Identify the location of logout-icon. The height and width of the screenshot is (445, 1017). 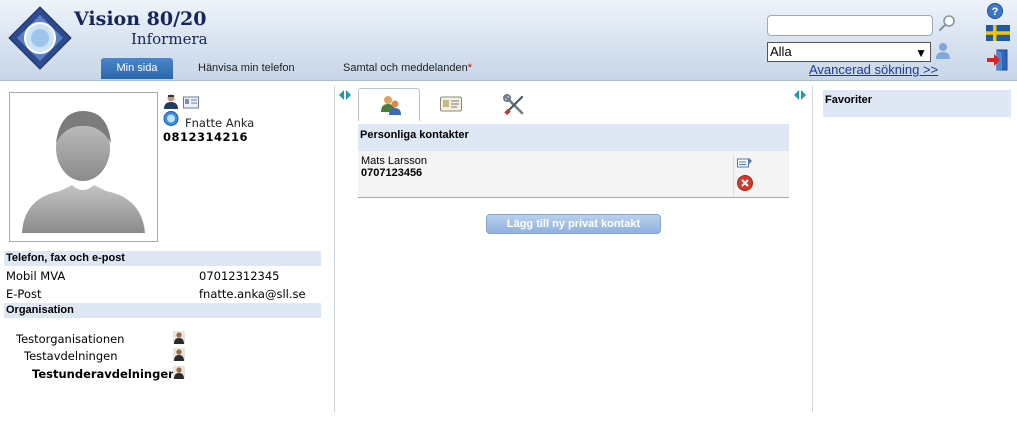
(998, 60).